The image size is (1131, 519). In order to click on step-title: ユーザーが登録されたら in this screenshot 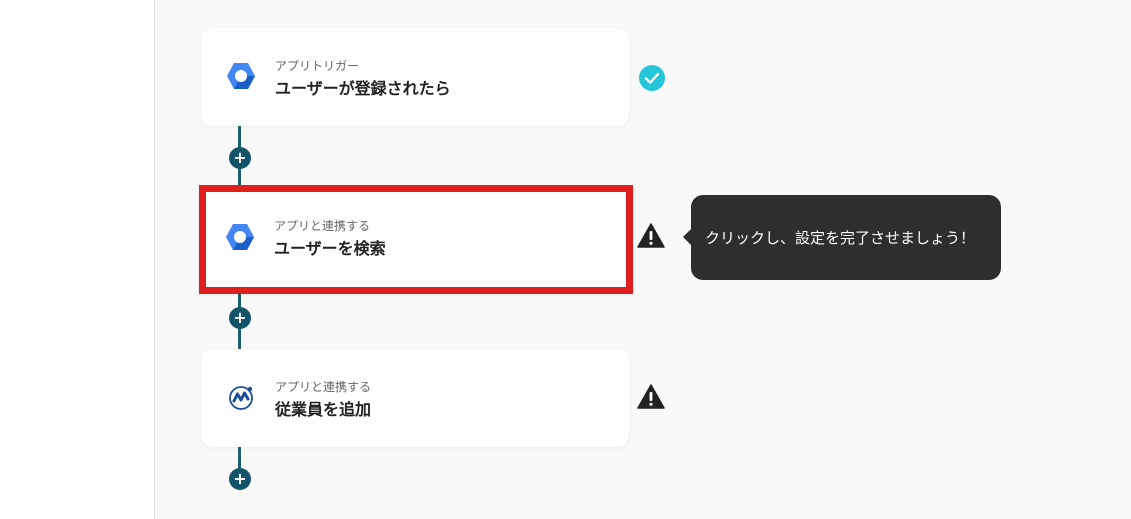, I will do `click(363, 88)`.